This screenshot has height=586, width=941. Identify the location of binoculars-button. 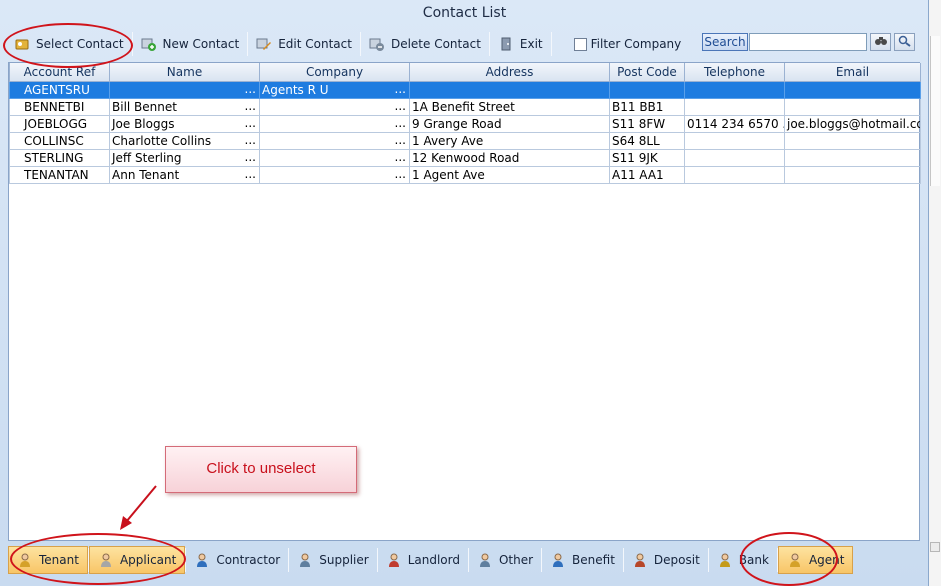
(880, 42).